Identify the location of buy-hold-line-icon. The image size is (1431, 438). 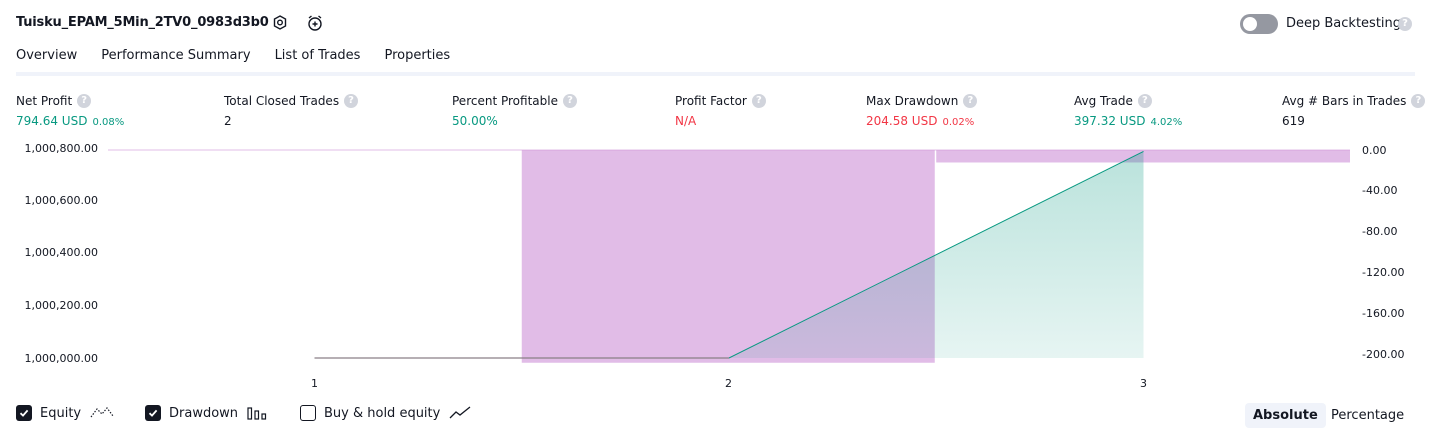
(460, 412).